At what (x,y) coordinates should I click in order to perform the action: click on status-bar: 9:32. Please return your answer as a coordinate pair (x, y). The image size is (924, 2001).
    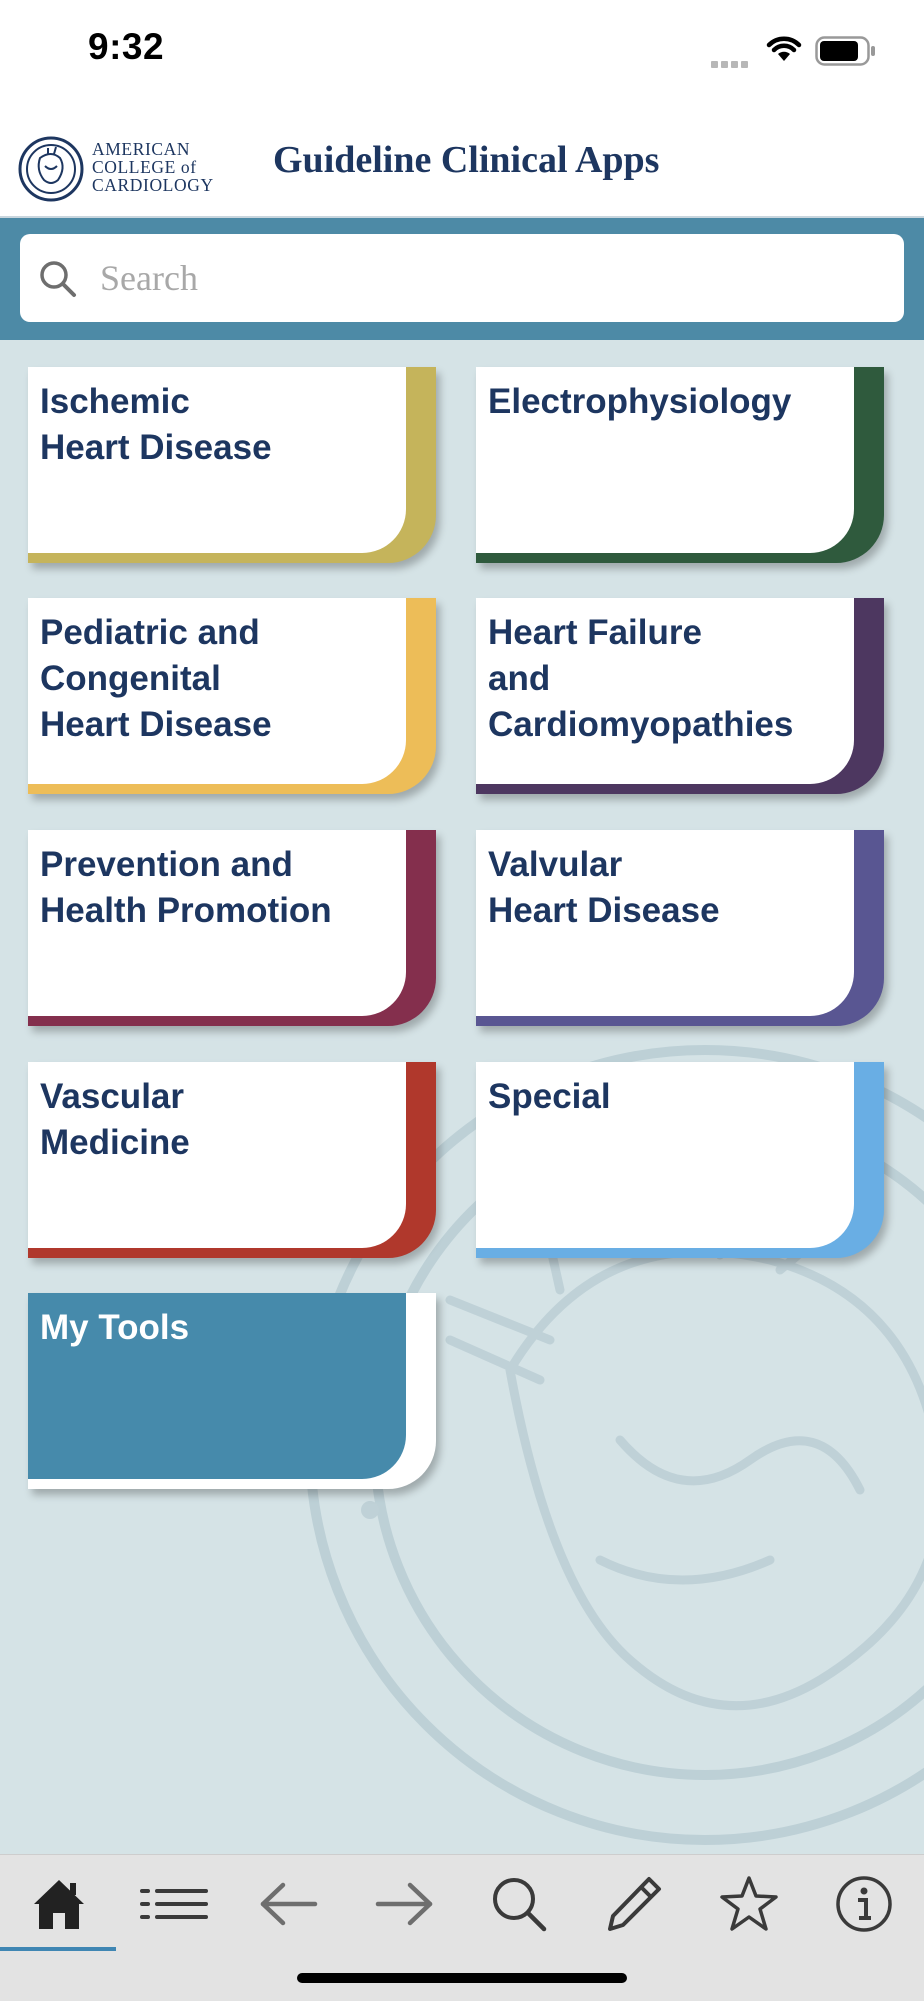
    Looking at the image, I should click on (462, 50).